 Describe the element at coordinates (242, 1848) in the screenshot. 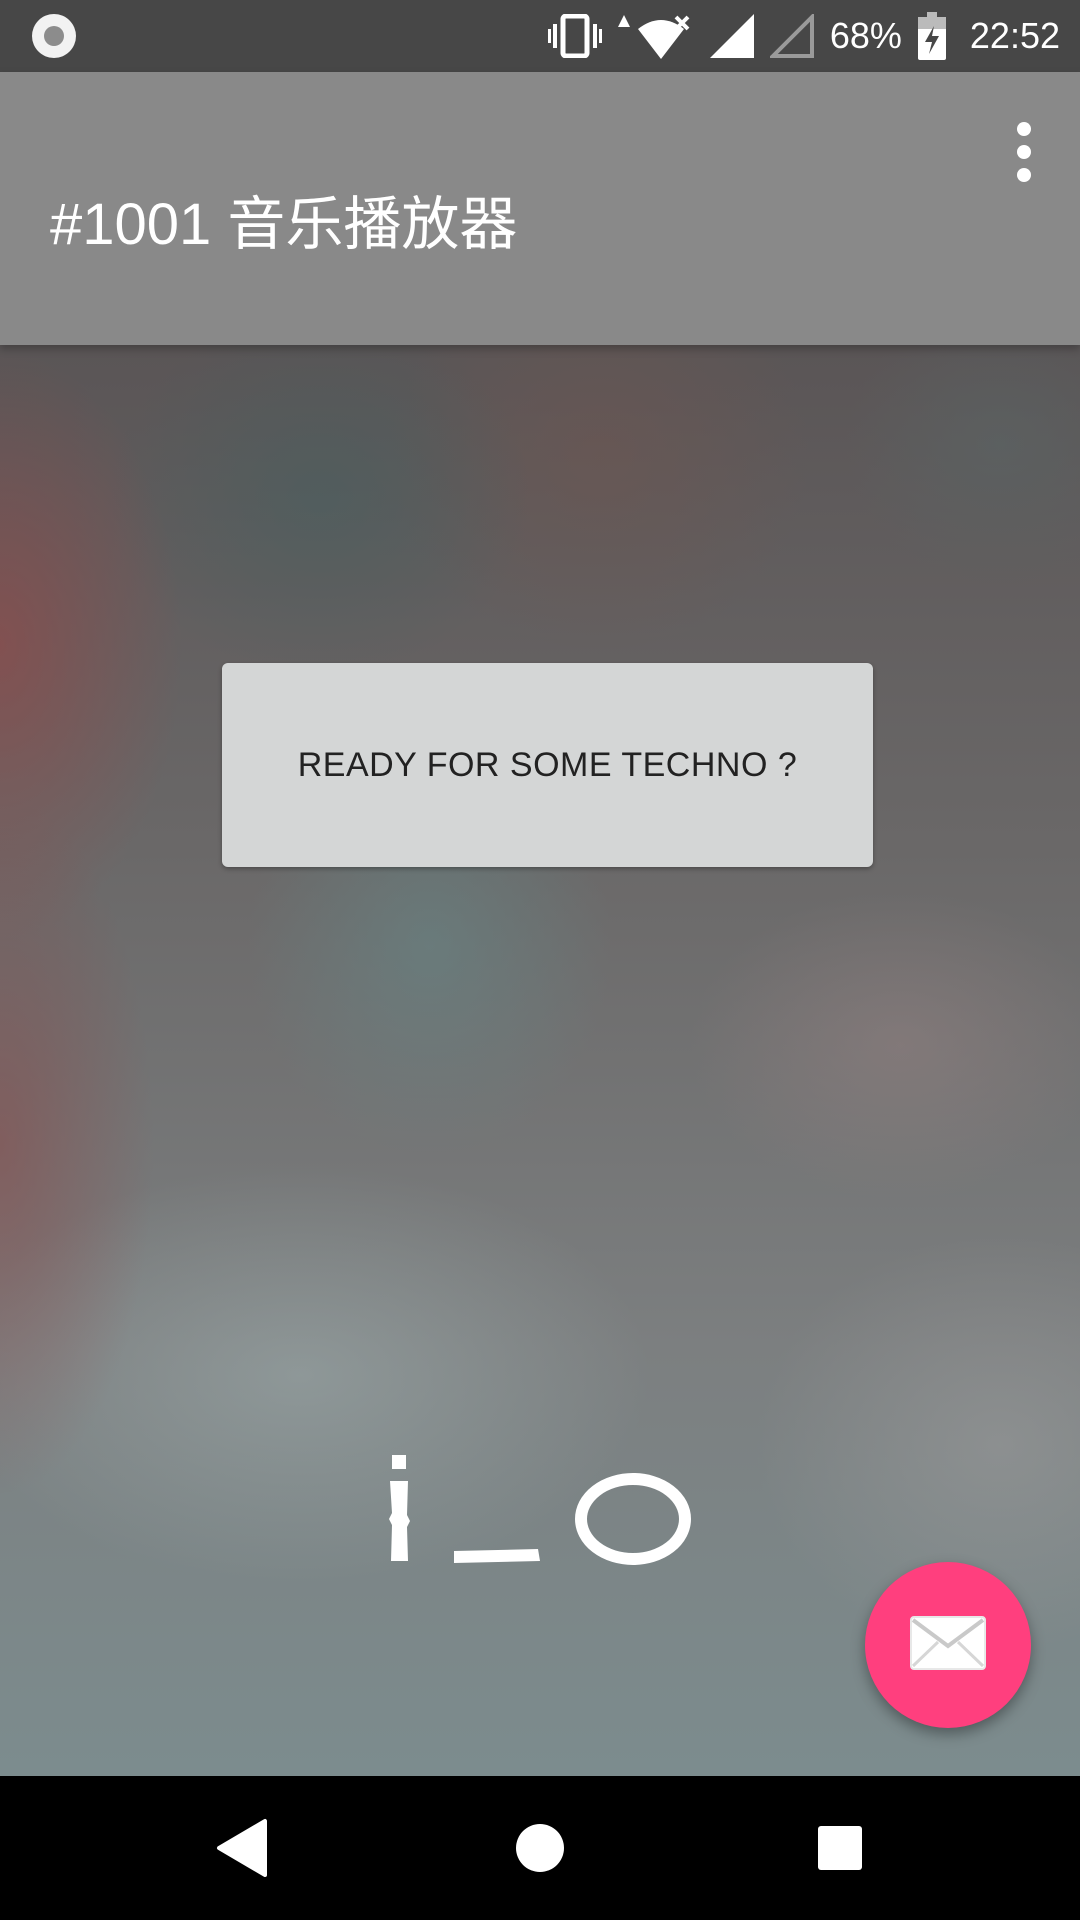

I see `back-icon` at that location.